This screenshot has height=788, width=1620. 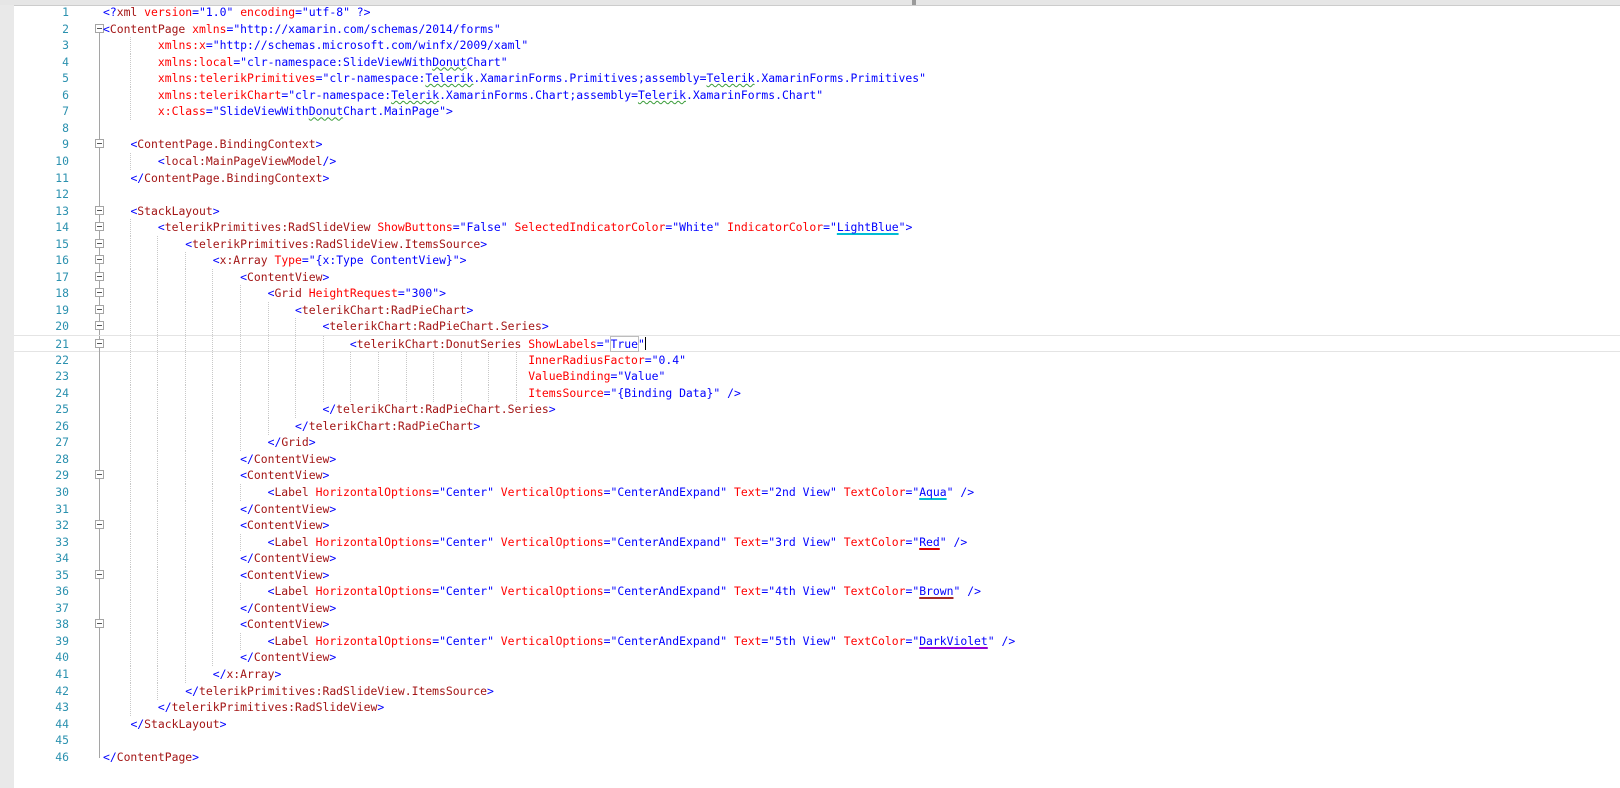 What do you see at coordinates (817, 658) in the screenshot?
I see `code-line: 40 </ContentView>` at bounding box center [817, 658].